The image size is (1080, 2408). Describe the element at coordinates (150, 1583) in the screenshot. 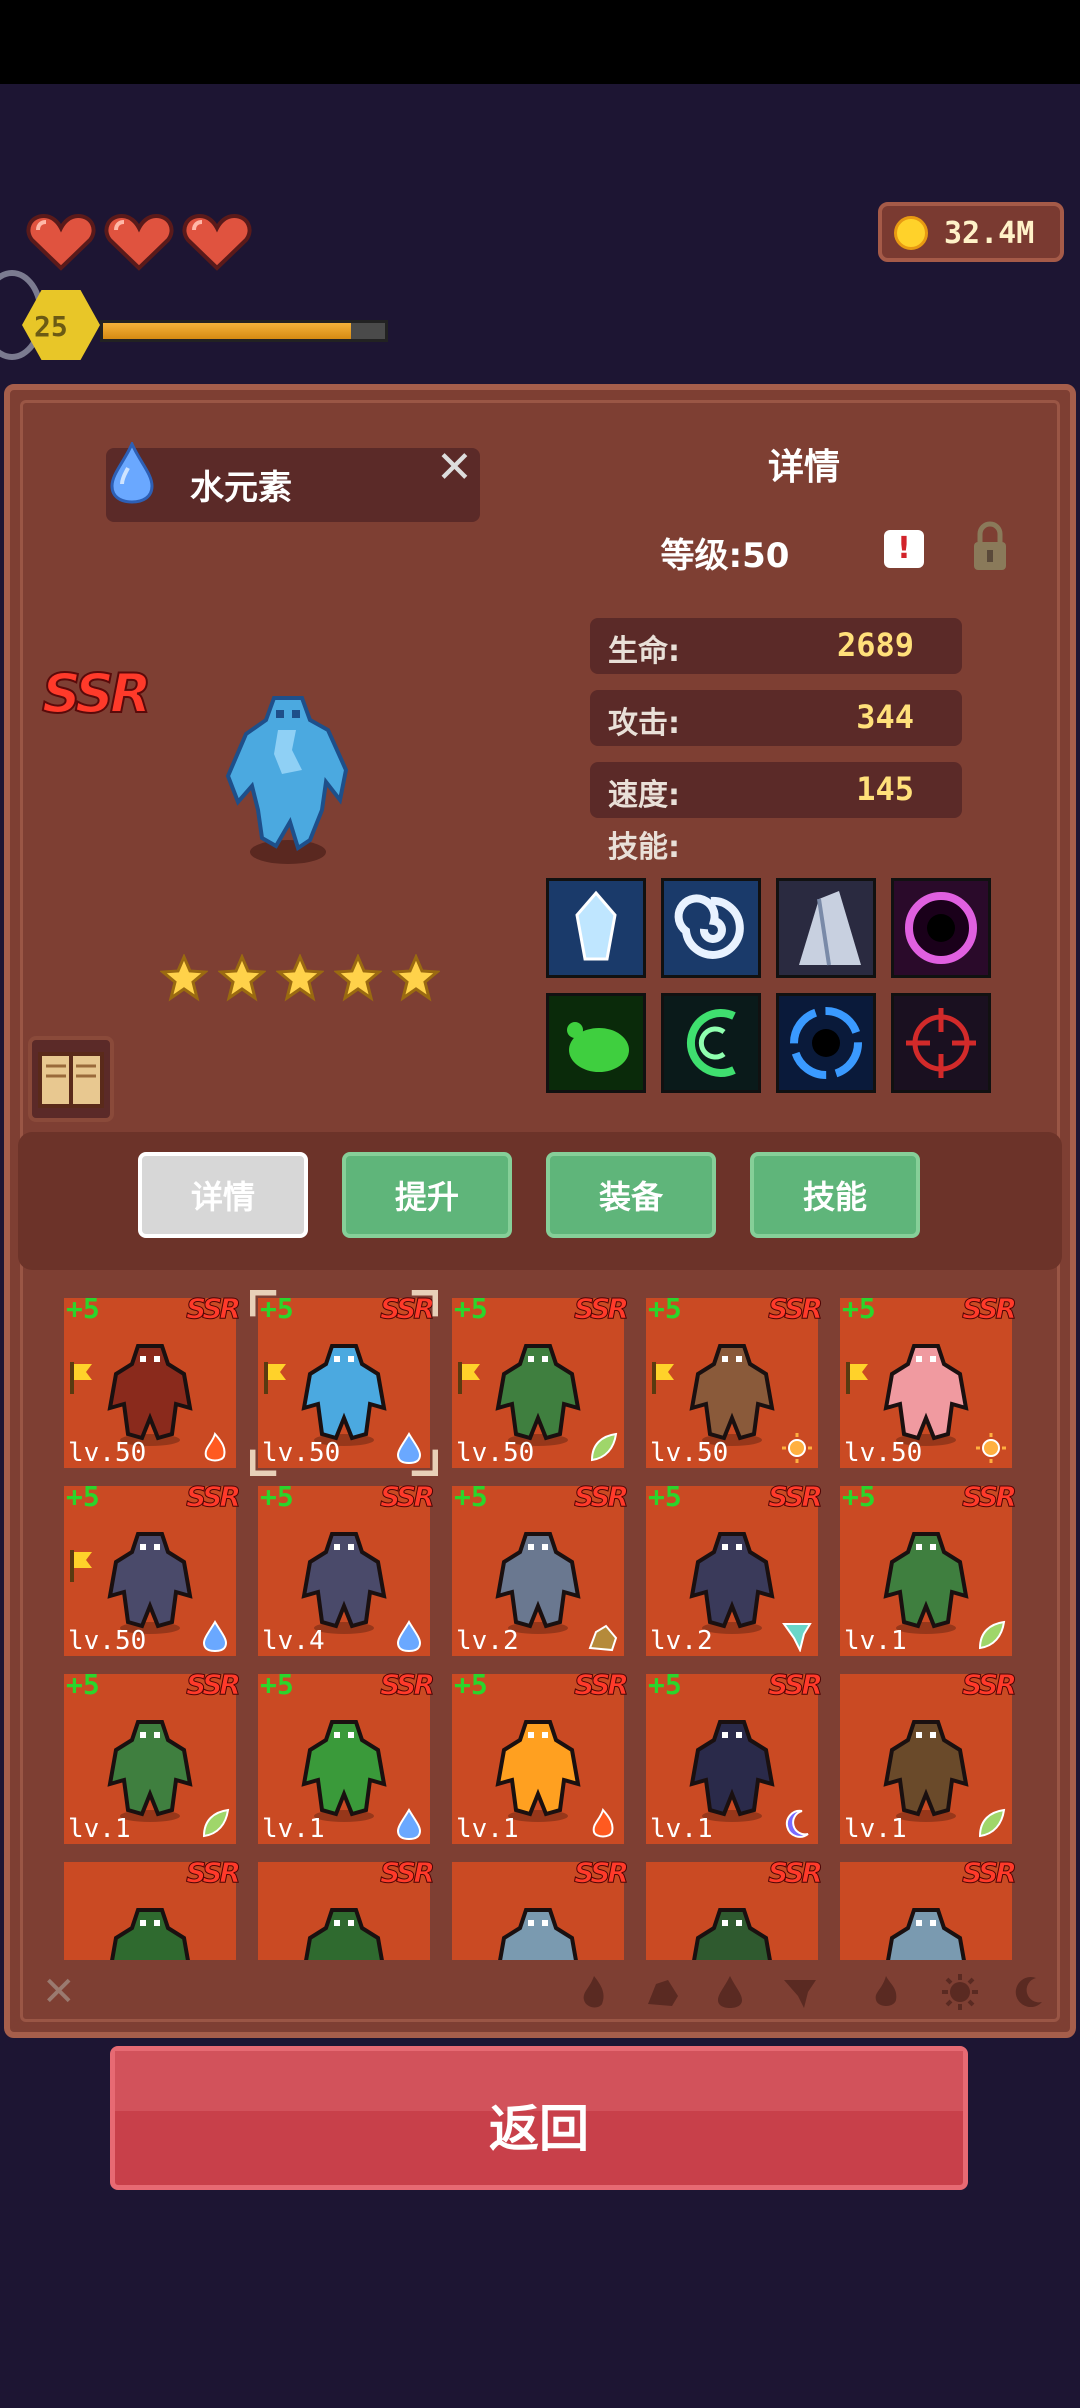

I see `skeleton-rider-sprite` at that location.